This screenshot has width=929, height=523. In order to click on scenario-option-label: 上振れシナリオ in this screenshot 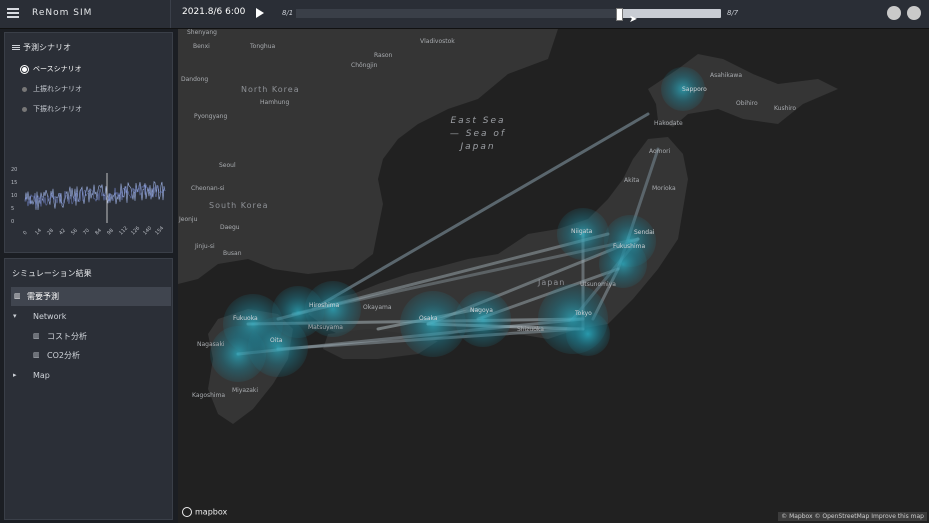, I will do `click(57, 89)`.